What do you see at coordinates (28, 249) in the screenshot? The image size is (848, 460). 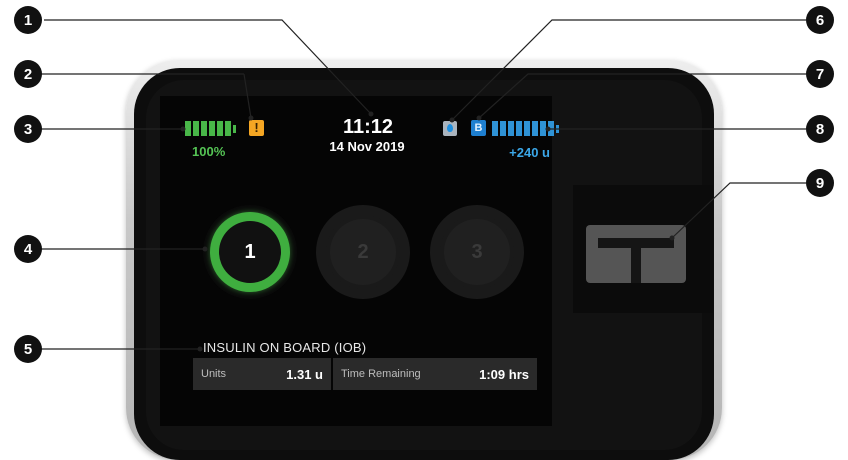 I see `callout-4: 4` at bounding box center [28, 249].